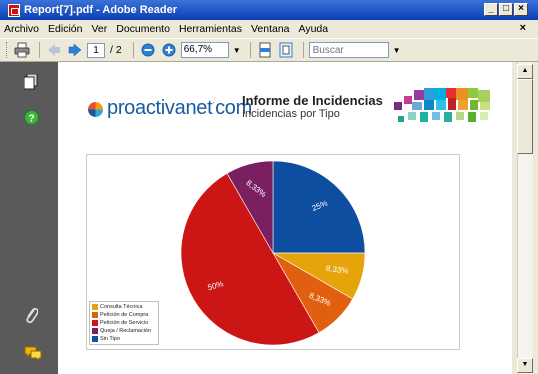  I want to click on menu-edicion: Edición, so click(65, 29).